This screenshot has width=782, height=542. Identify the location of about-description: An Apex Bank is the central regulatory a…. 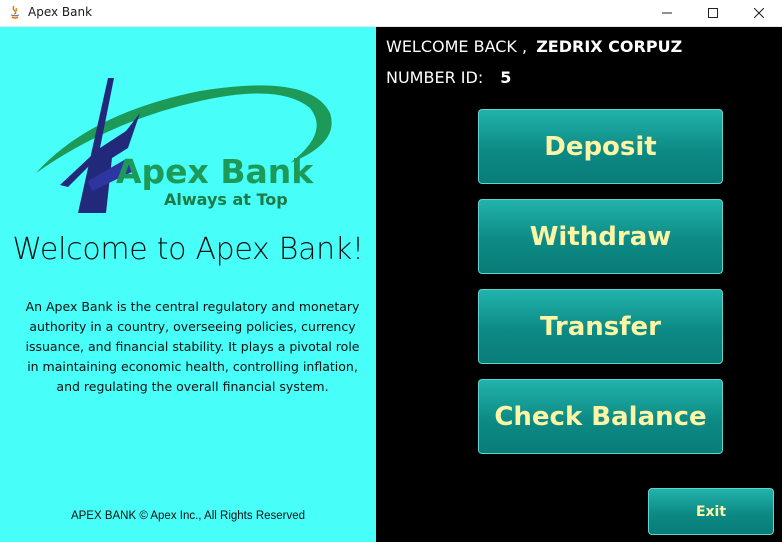
(192, 347).